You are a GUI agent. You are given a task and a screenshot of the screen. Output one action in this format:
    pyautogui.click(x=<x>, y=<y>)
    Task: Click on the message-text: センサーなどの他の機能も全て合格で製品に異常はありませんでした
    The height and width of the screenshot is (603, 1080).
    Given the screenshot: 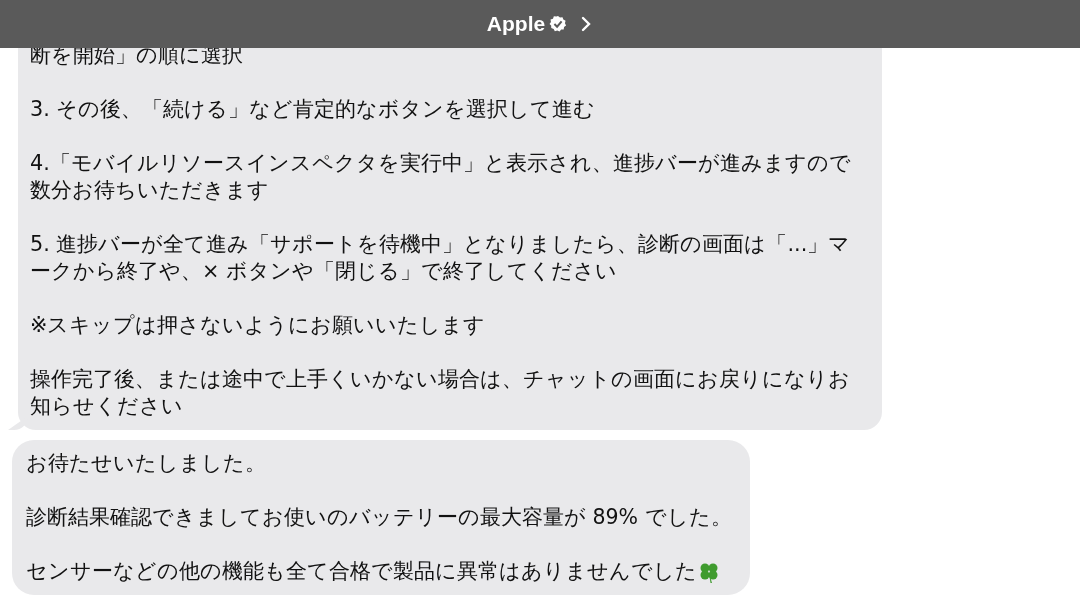 What is the action you would take?
    pyautogui.click(x=361, y=571)
    